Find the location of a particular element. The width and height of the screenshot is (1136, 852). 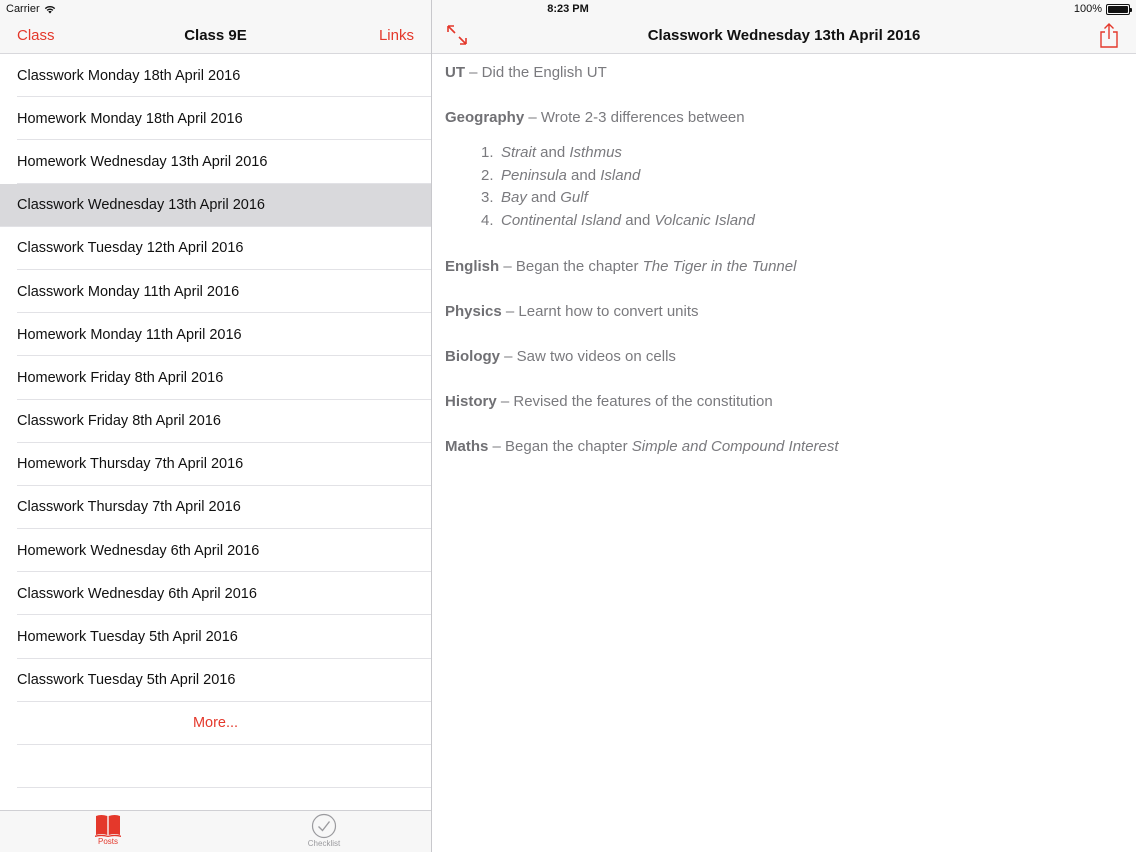

status-time: 8:23 PM is located at coordinates (568, 9).